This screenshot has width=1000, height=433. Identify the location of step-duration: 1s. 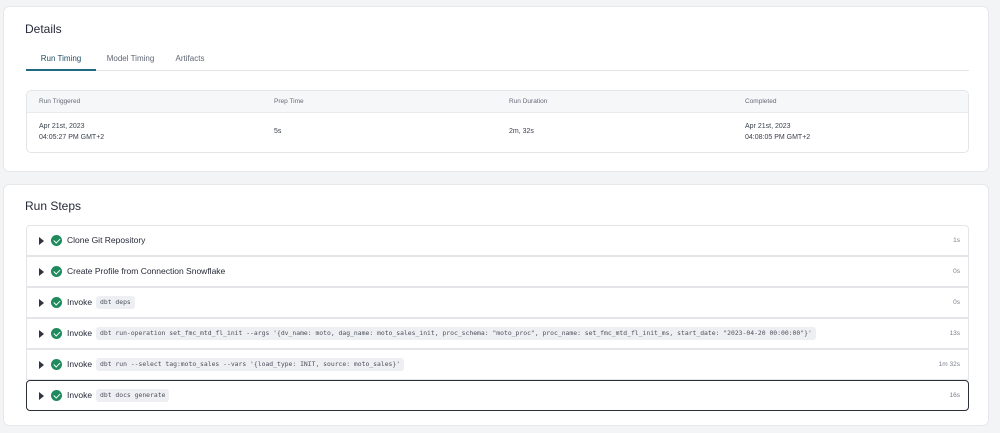
(956, 240).